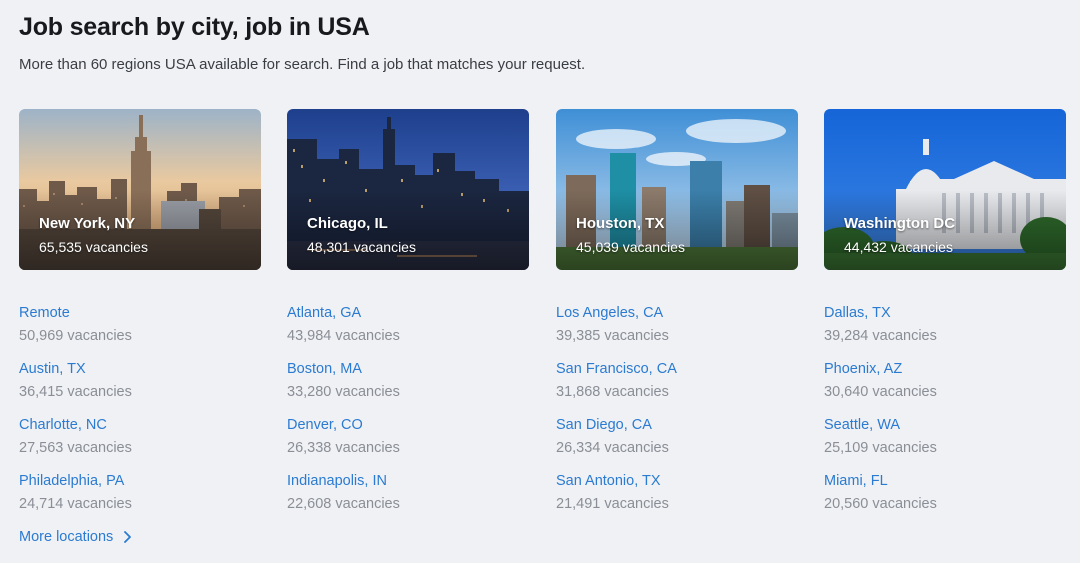 The width and height of the screenshot is (1080, 563). What do you see at coordinates (87, 223) in the screenshot?
I see `card-city-name: New York, NY` at bounding box center [87, 223].